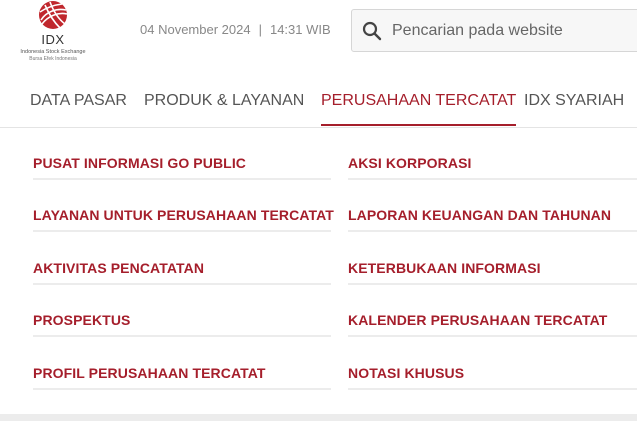 This screenshot has height=421, width=637. I want to click on menu-item-profil-perusahaan-tercatat: PROFIL PERUSAHAAN TERCATAT, so click(149, 373).